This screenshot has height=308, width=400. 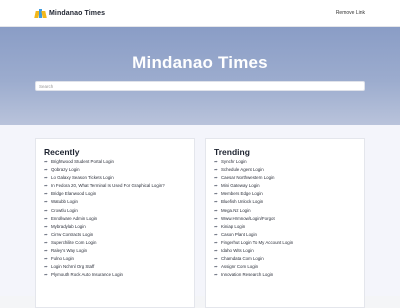 I want to click on list-item: ➦ Members Edge Login, so click(x=253, y=194).